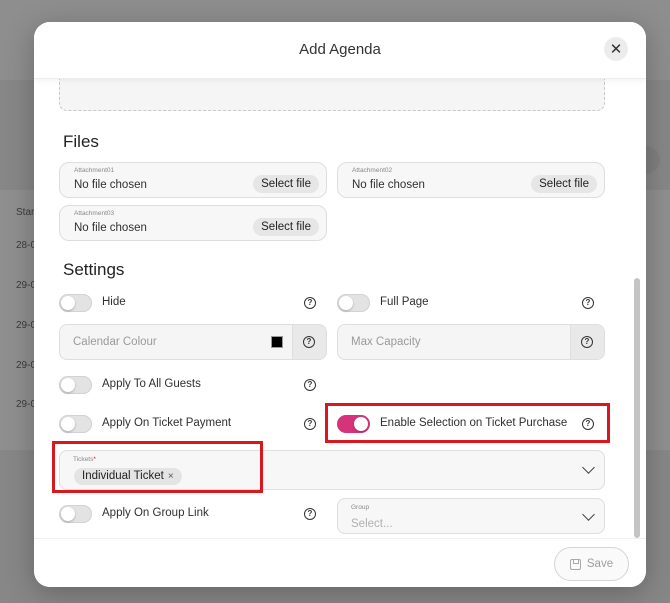  What do you see at coordinates (386, 342) in the screenshot?
I see `max-capacity-placeholder: Max Capacity` at bounding box center [386, 342].